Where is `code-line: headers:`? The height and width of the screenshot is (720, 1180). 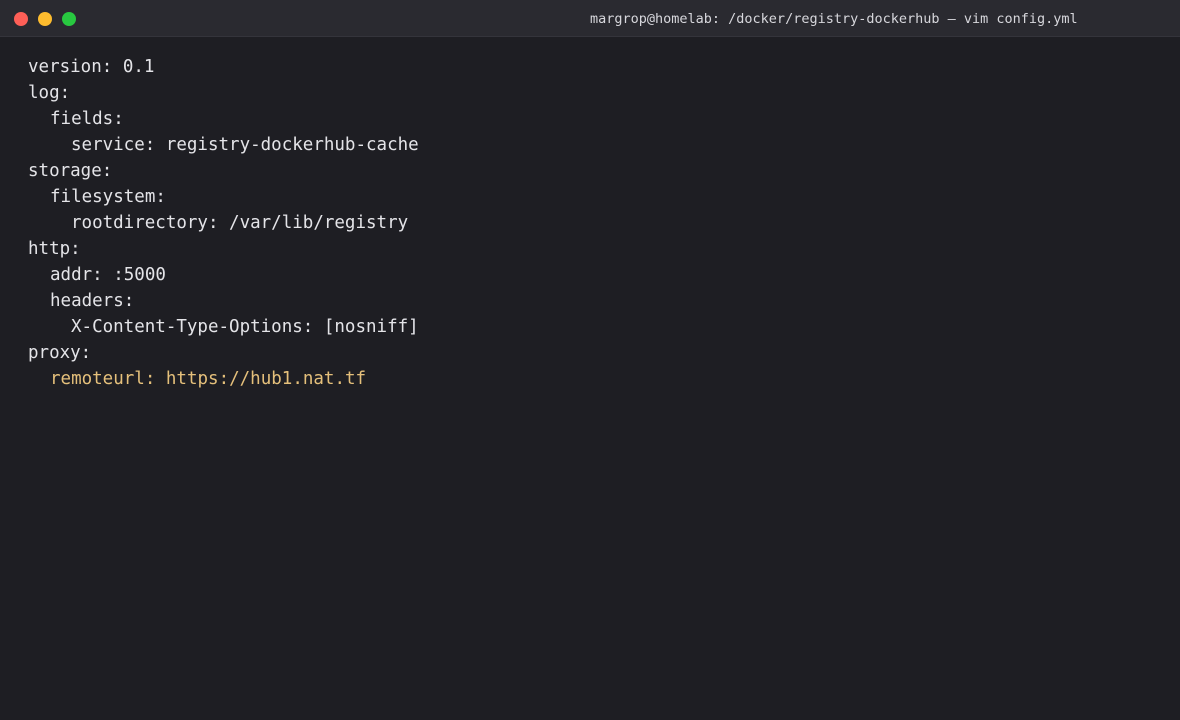 code-line: headers: is located at coordinates (594, 301).